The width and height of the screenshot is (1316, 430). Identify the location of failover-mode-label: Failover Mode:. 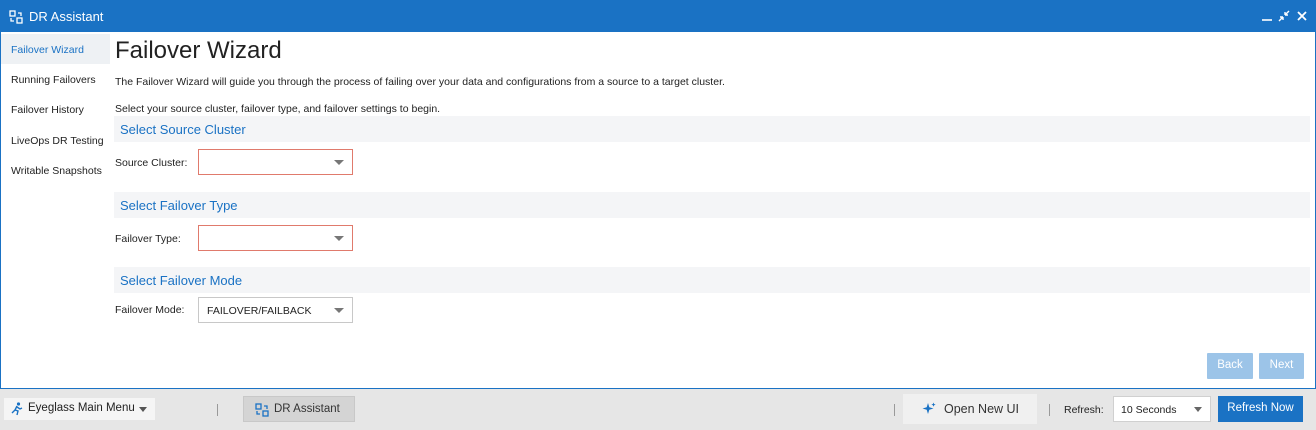
(150, 310).